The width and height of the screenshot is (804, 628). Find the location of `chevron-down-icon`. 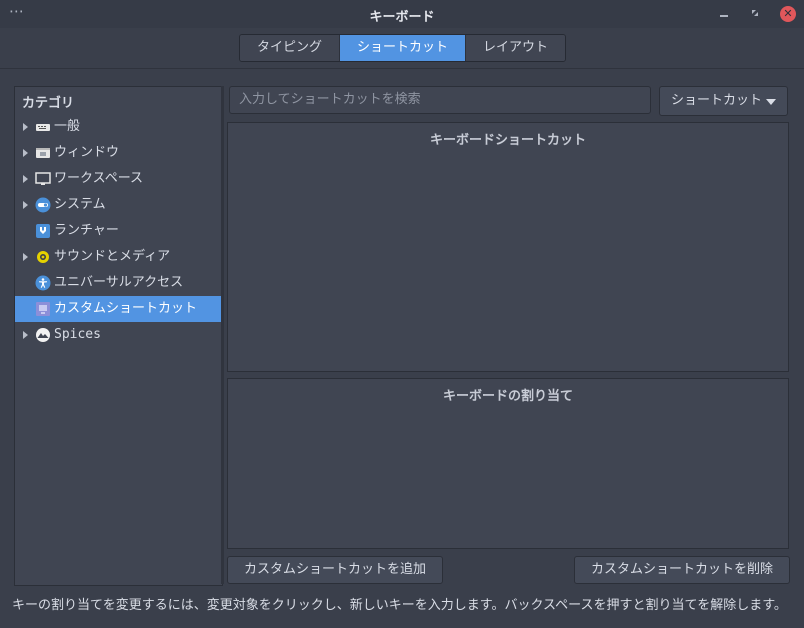

chevron-down-icon is located at coordinates (771, 102).